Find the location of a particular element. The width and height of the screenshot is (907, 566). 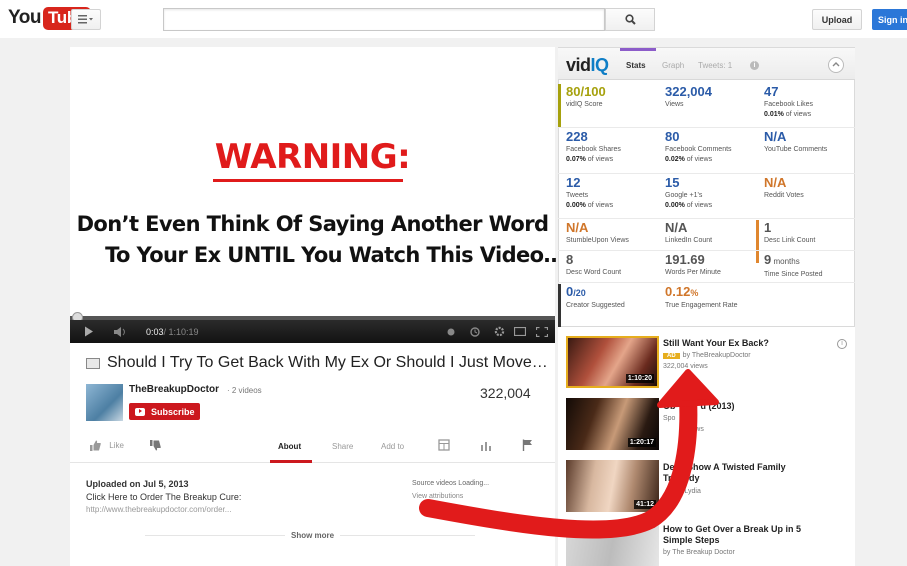

dislike-button is located at coordinates (155, 446).